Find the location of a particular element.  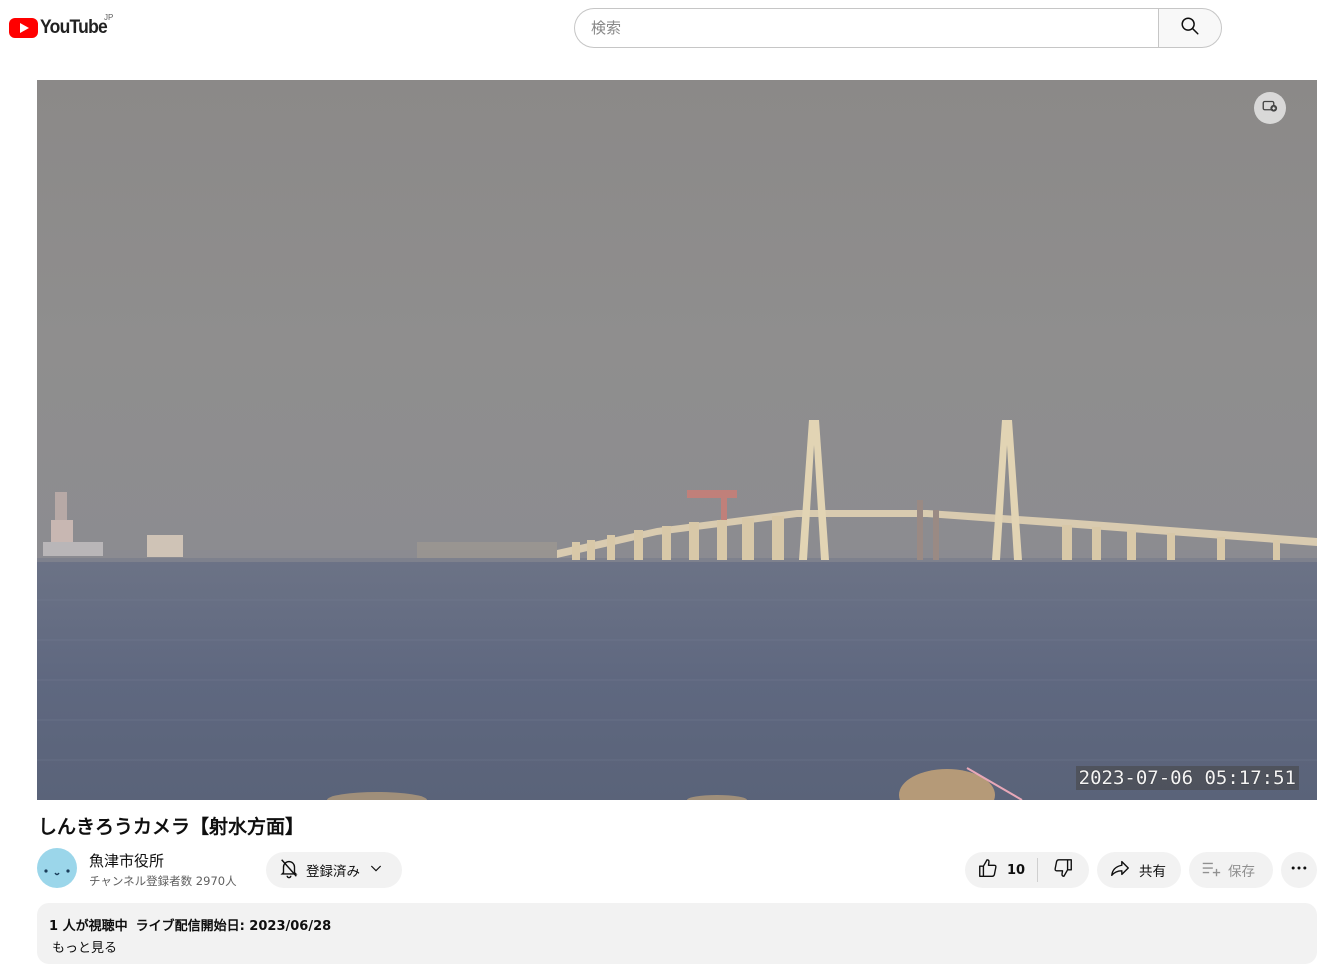

like-count: 10 is located at coordinates (1016, 870).